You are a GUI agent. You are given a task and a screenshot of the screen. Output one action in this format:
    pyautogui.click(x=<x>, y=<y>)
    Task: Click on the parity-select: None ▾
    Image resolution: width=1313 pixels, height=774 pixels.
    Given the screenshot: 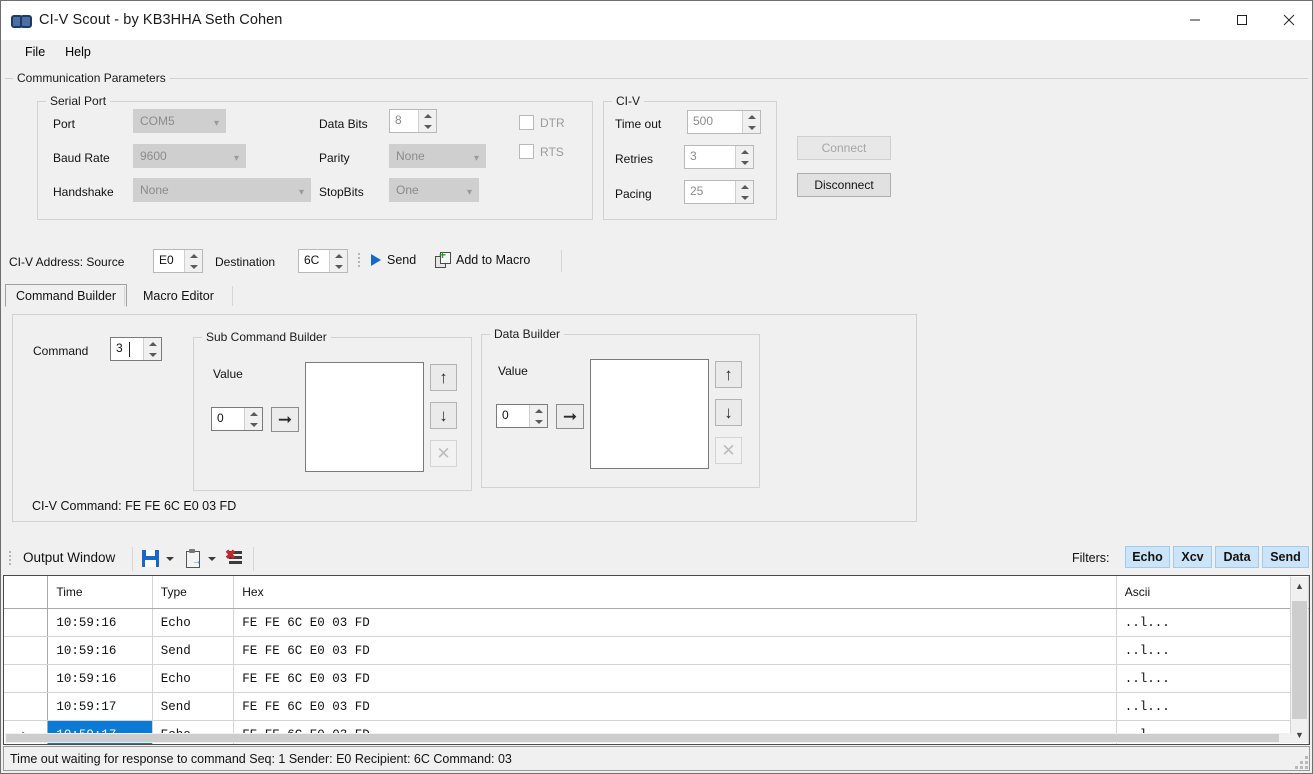 What is the action you would take?
    pyautogui.click(x=437, y=156)
    